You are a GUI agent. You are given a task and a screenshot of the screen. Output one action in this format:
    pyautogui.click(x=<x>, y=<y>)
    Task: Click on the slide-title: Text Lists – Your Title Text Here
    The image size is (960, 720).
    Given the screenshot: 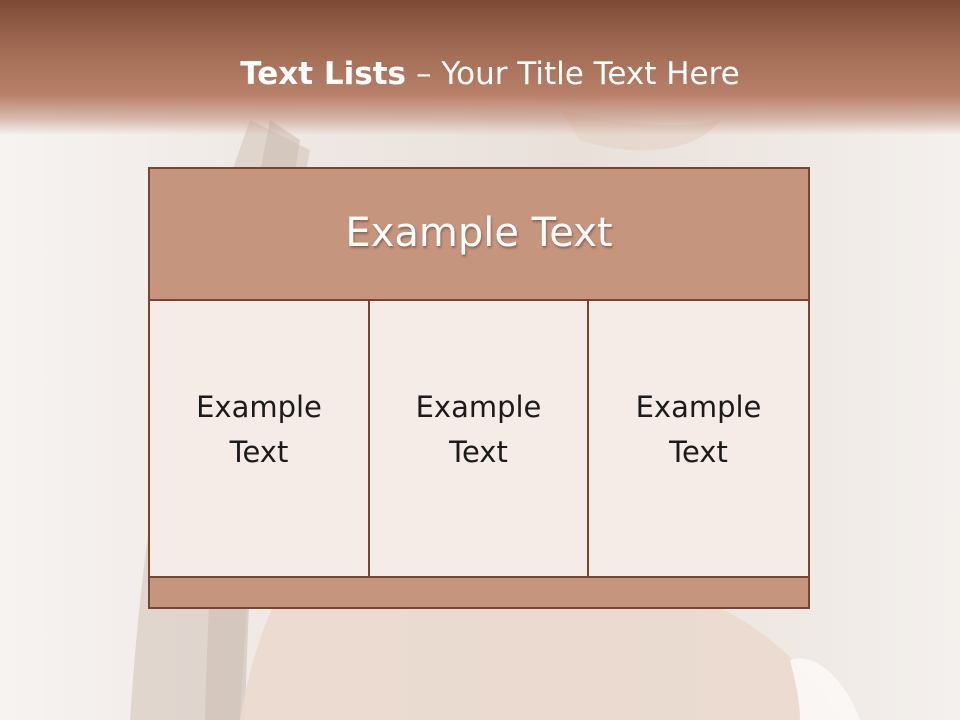 What is the action you would take?
    pyautogui.click(x=480, y=74)
    